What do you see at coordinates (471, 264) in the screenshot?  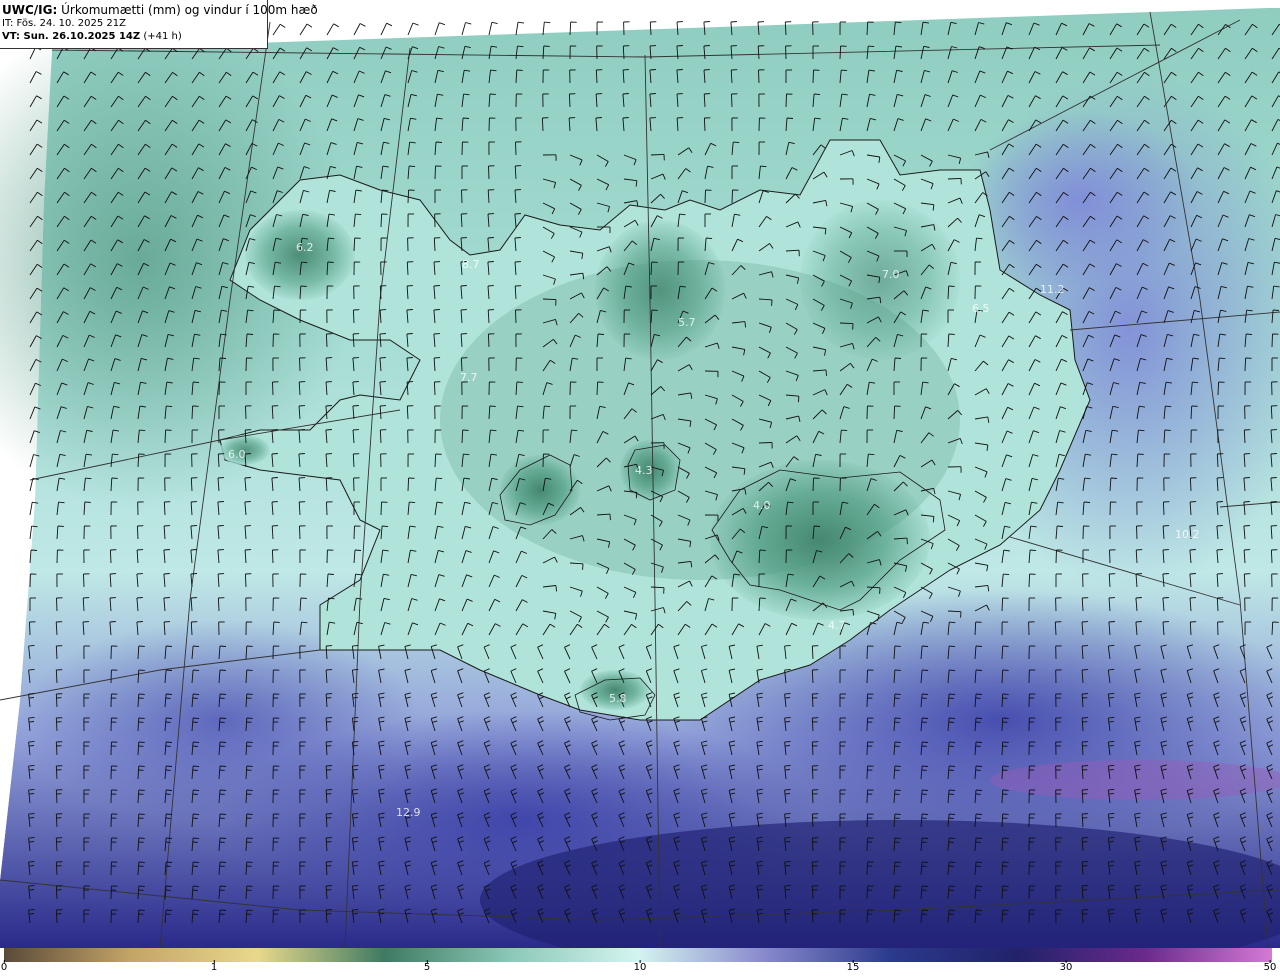 I see `precip-label-14: 8.7` at bounding box center [471, 264].